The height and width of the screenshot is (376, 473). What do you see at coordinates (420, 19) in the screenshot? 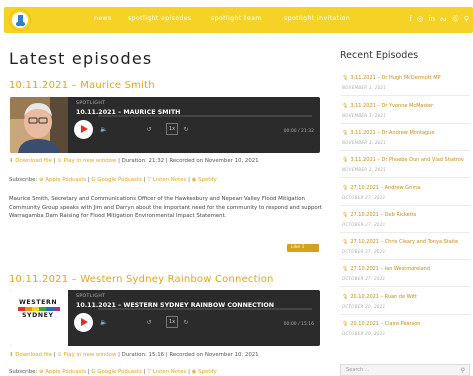
I see `instagram-icon: ◎` at bounding box center [420, 19].